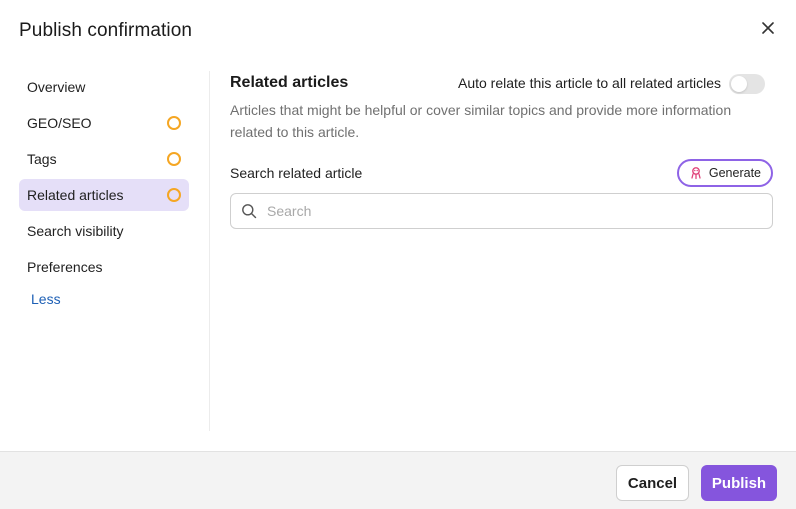 This screenshot has width=796, height=509. What do you see at coordinates (104, 123) in the screenshot?
I see `sidebar-item-geo-seo: GEO/SEO` at bounding box center [104, 123].